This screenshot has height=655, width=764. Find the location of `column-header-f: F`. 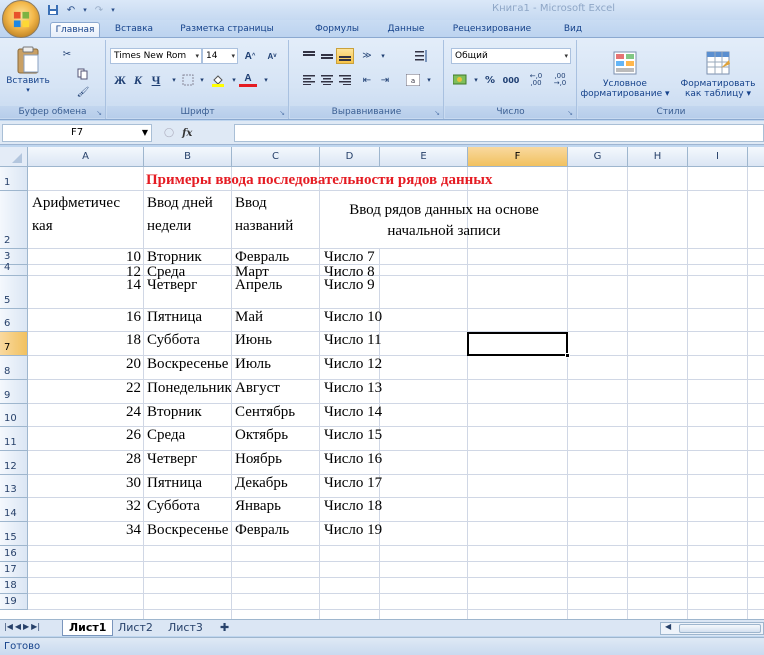

column-header-f: F is located at coordinates (518, 157).